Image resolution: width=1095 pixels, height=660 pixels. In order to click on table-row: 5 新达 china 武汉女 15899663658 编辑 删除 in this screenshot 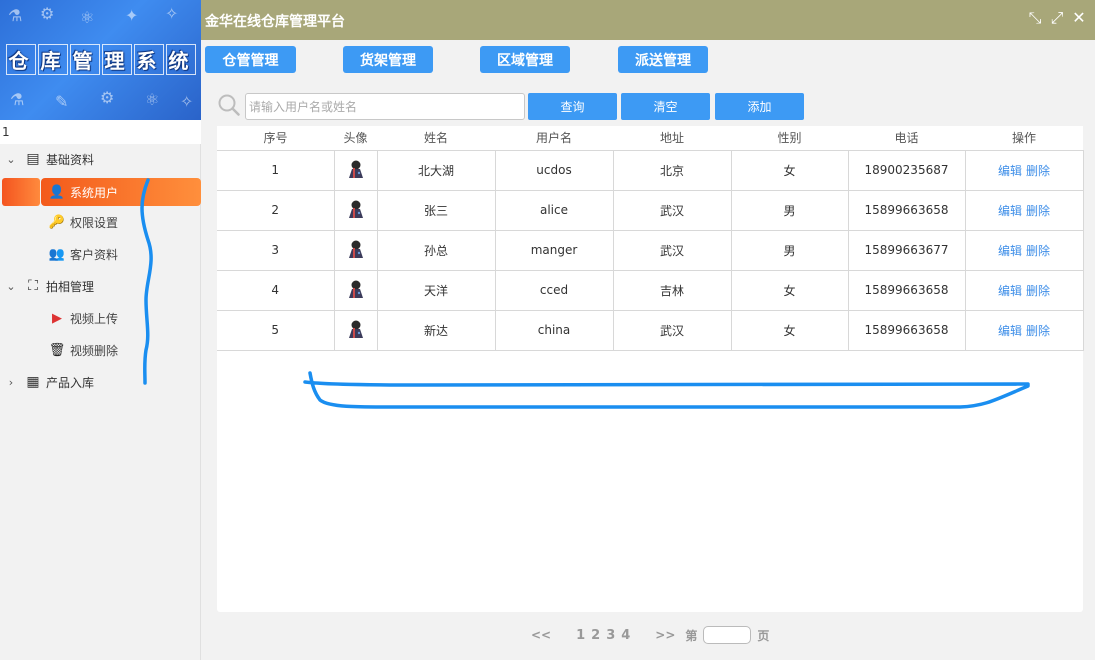, I will do `click(650, 330)`.